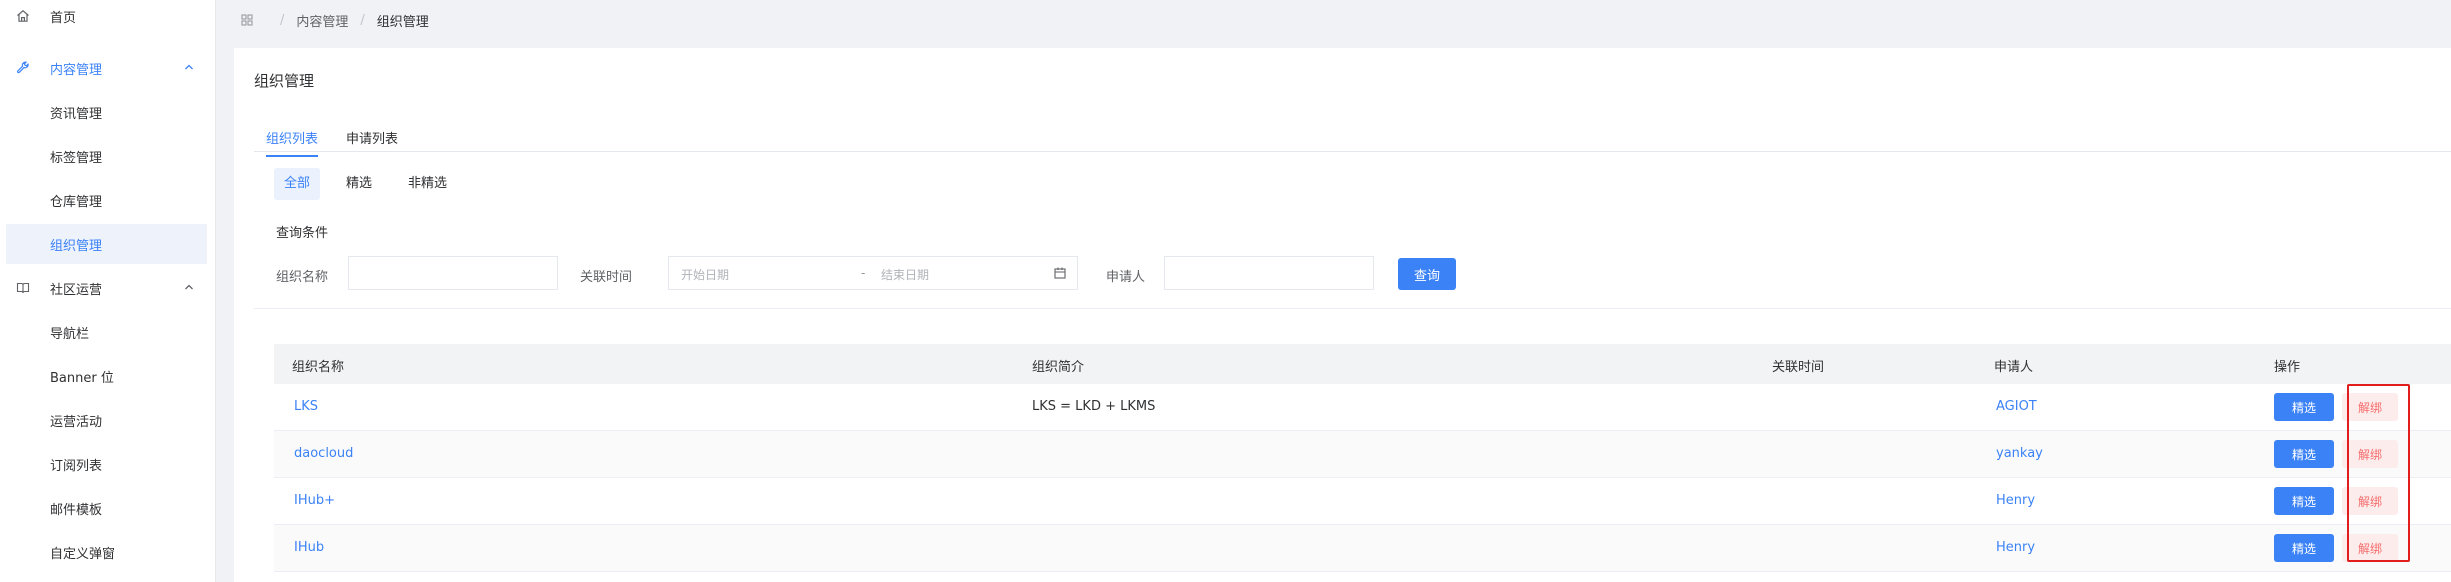 The width and height of the screenshot is (2451, 582). Describe the element at coordinates (76, 114) in the screenshot. I see `sidebar-item-label: 资讯管理` at that location.